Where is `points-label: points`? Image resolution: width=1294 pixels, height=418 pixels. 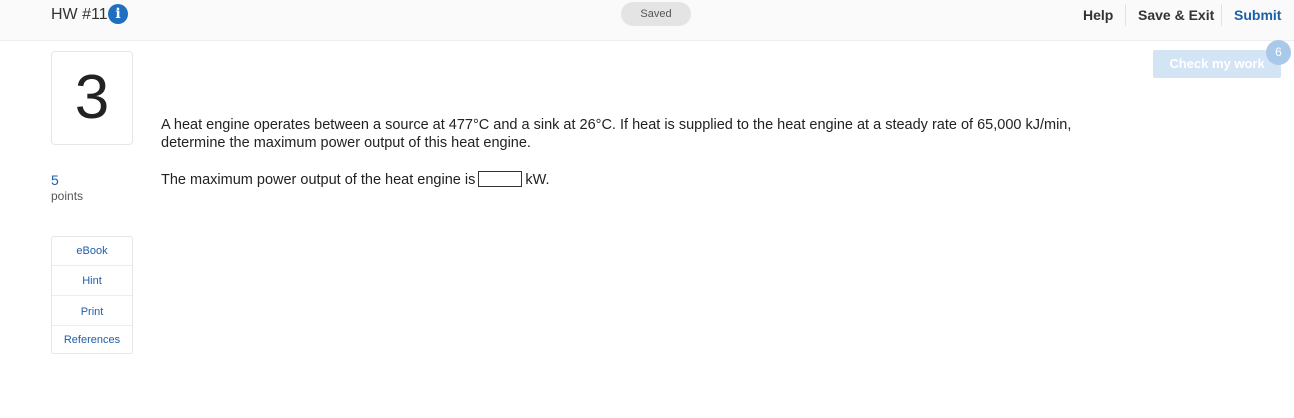
points-label: points is located at coordinates (67, 196).